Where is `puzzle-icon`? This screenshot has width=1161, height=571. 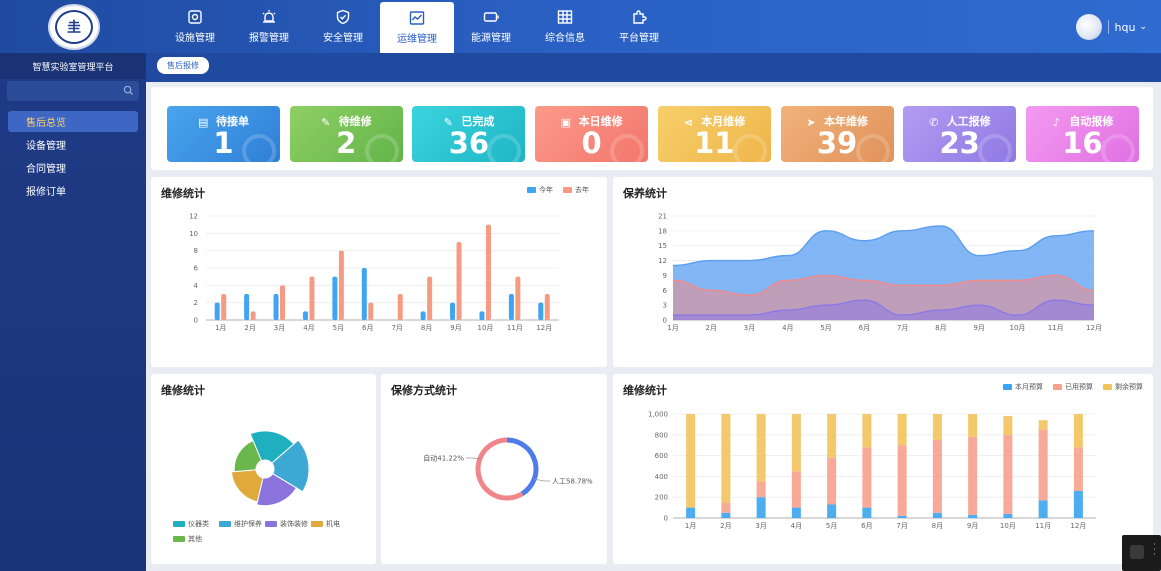
puzzle-icon is located at coordinates (639, 17).